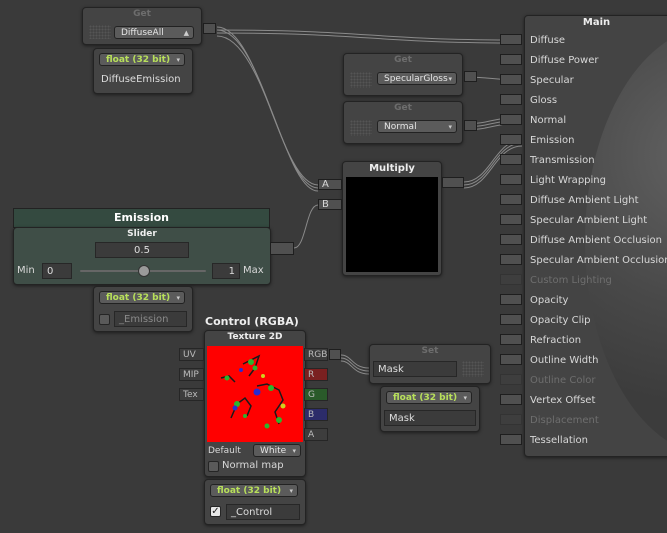 This screenshot has height=533, width=667. Describe the element at coordinates (562, 160) in the screenshot. I see `main-port-label: Transmission` at that location.